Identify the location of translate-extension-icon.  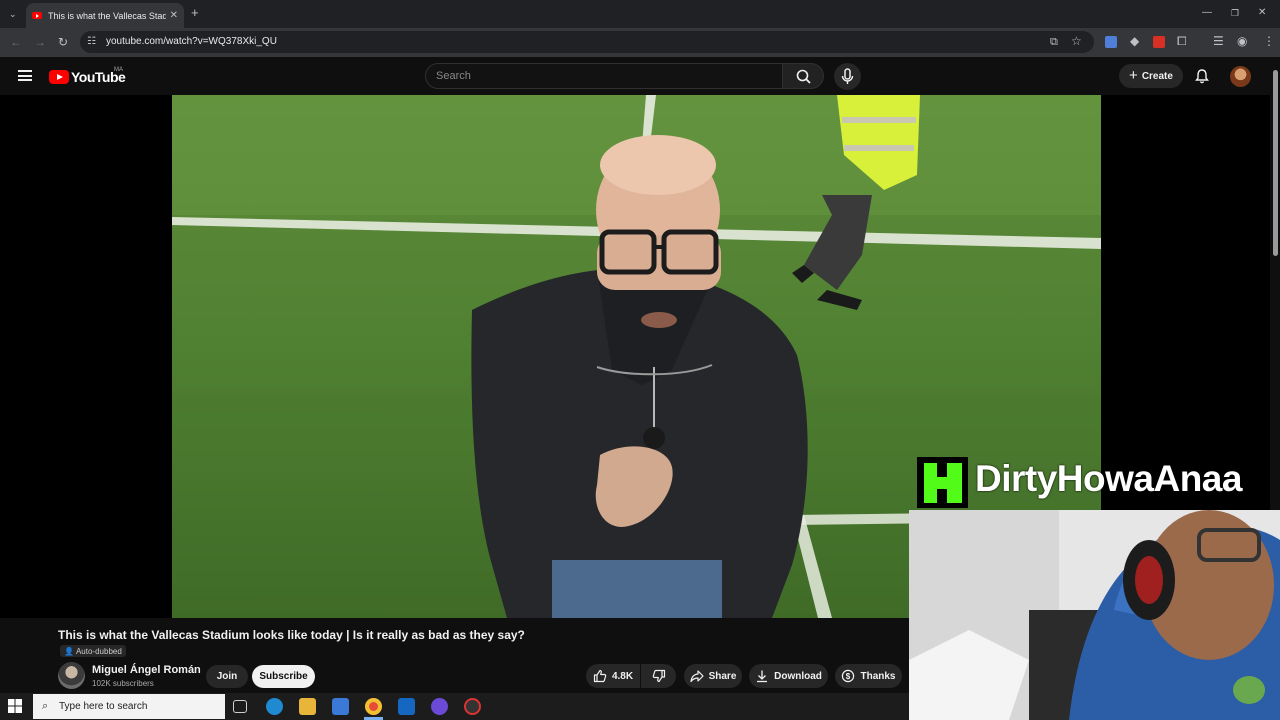
(1111, 42).